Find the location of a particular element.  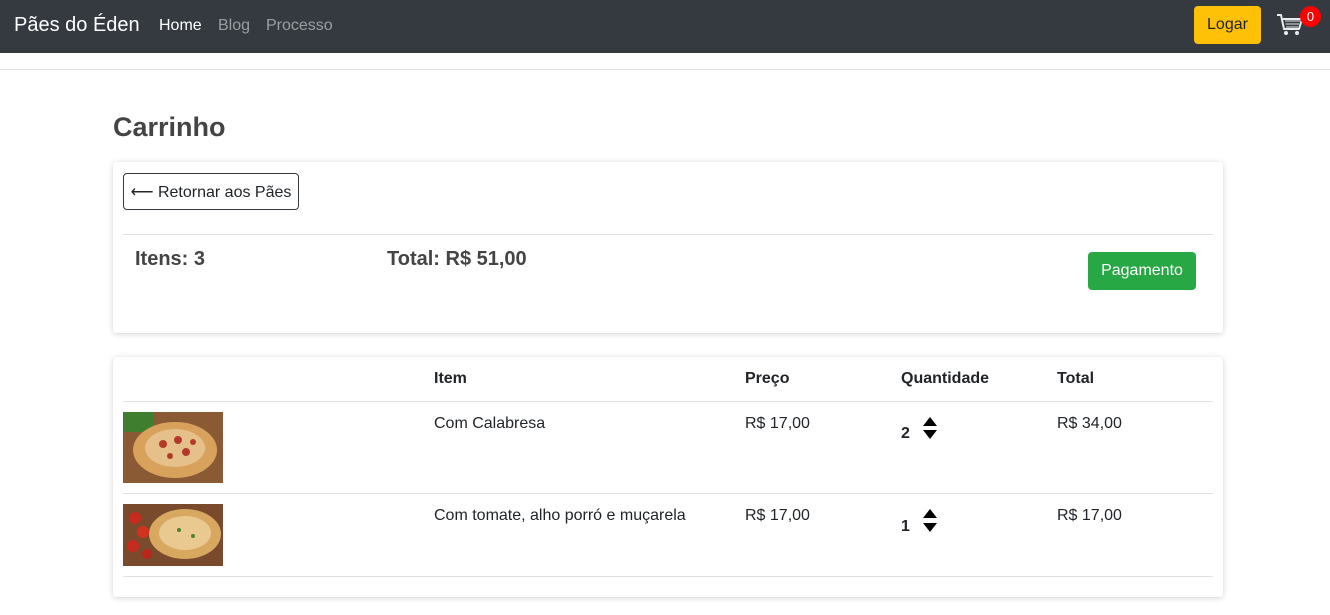

items-count: Itens: 3 is located at coordinates (170, 259).